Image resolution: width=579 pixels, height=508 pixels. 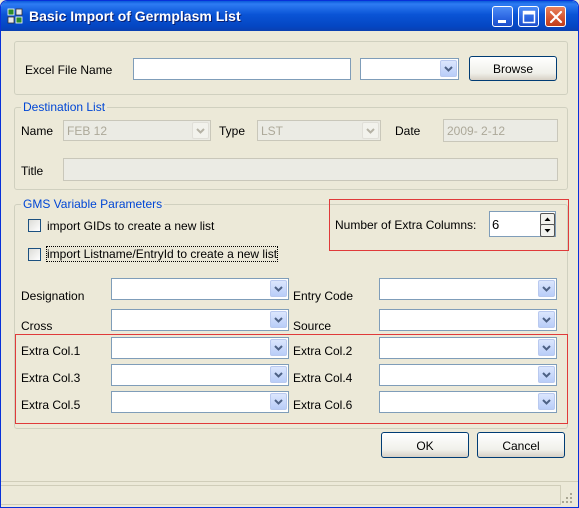 What do you see at coordinates (319, 130) in the screenshot?
I see `type-select: LST` at bounding box center [319, 130].